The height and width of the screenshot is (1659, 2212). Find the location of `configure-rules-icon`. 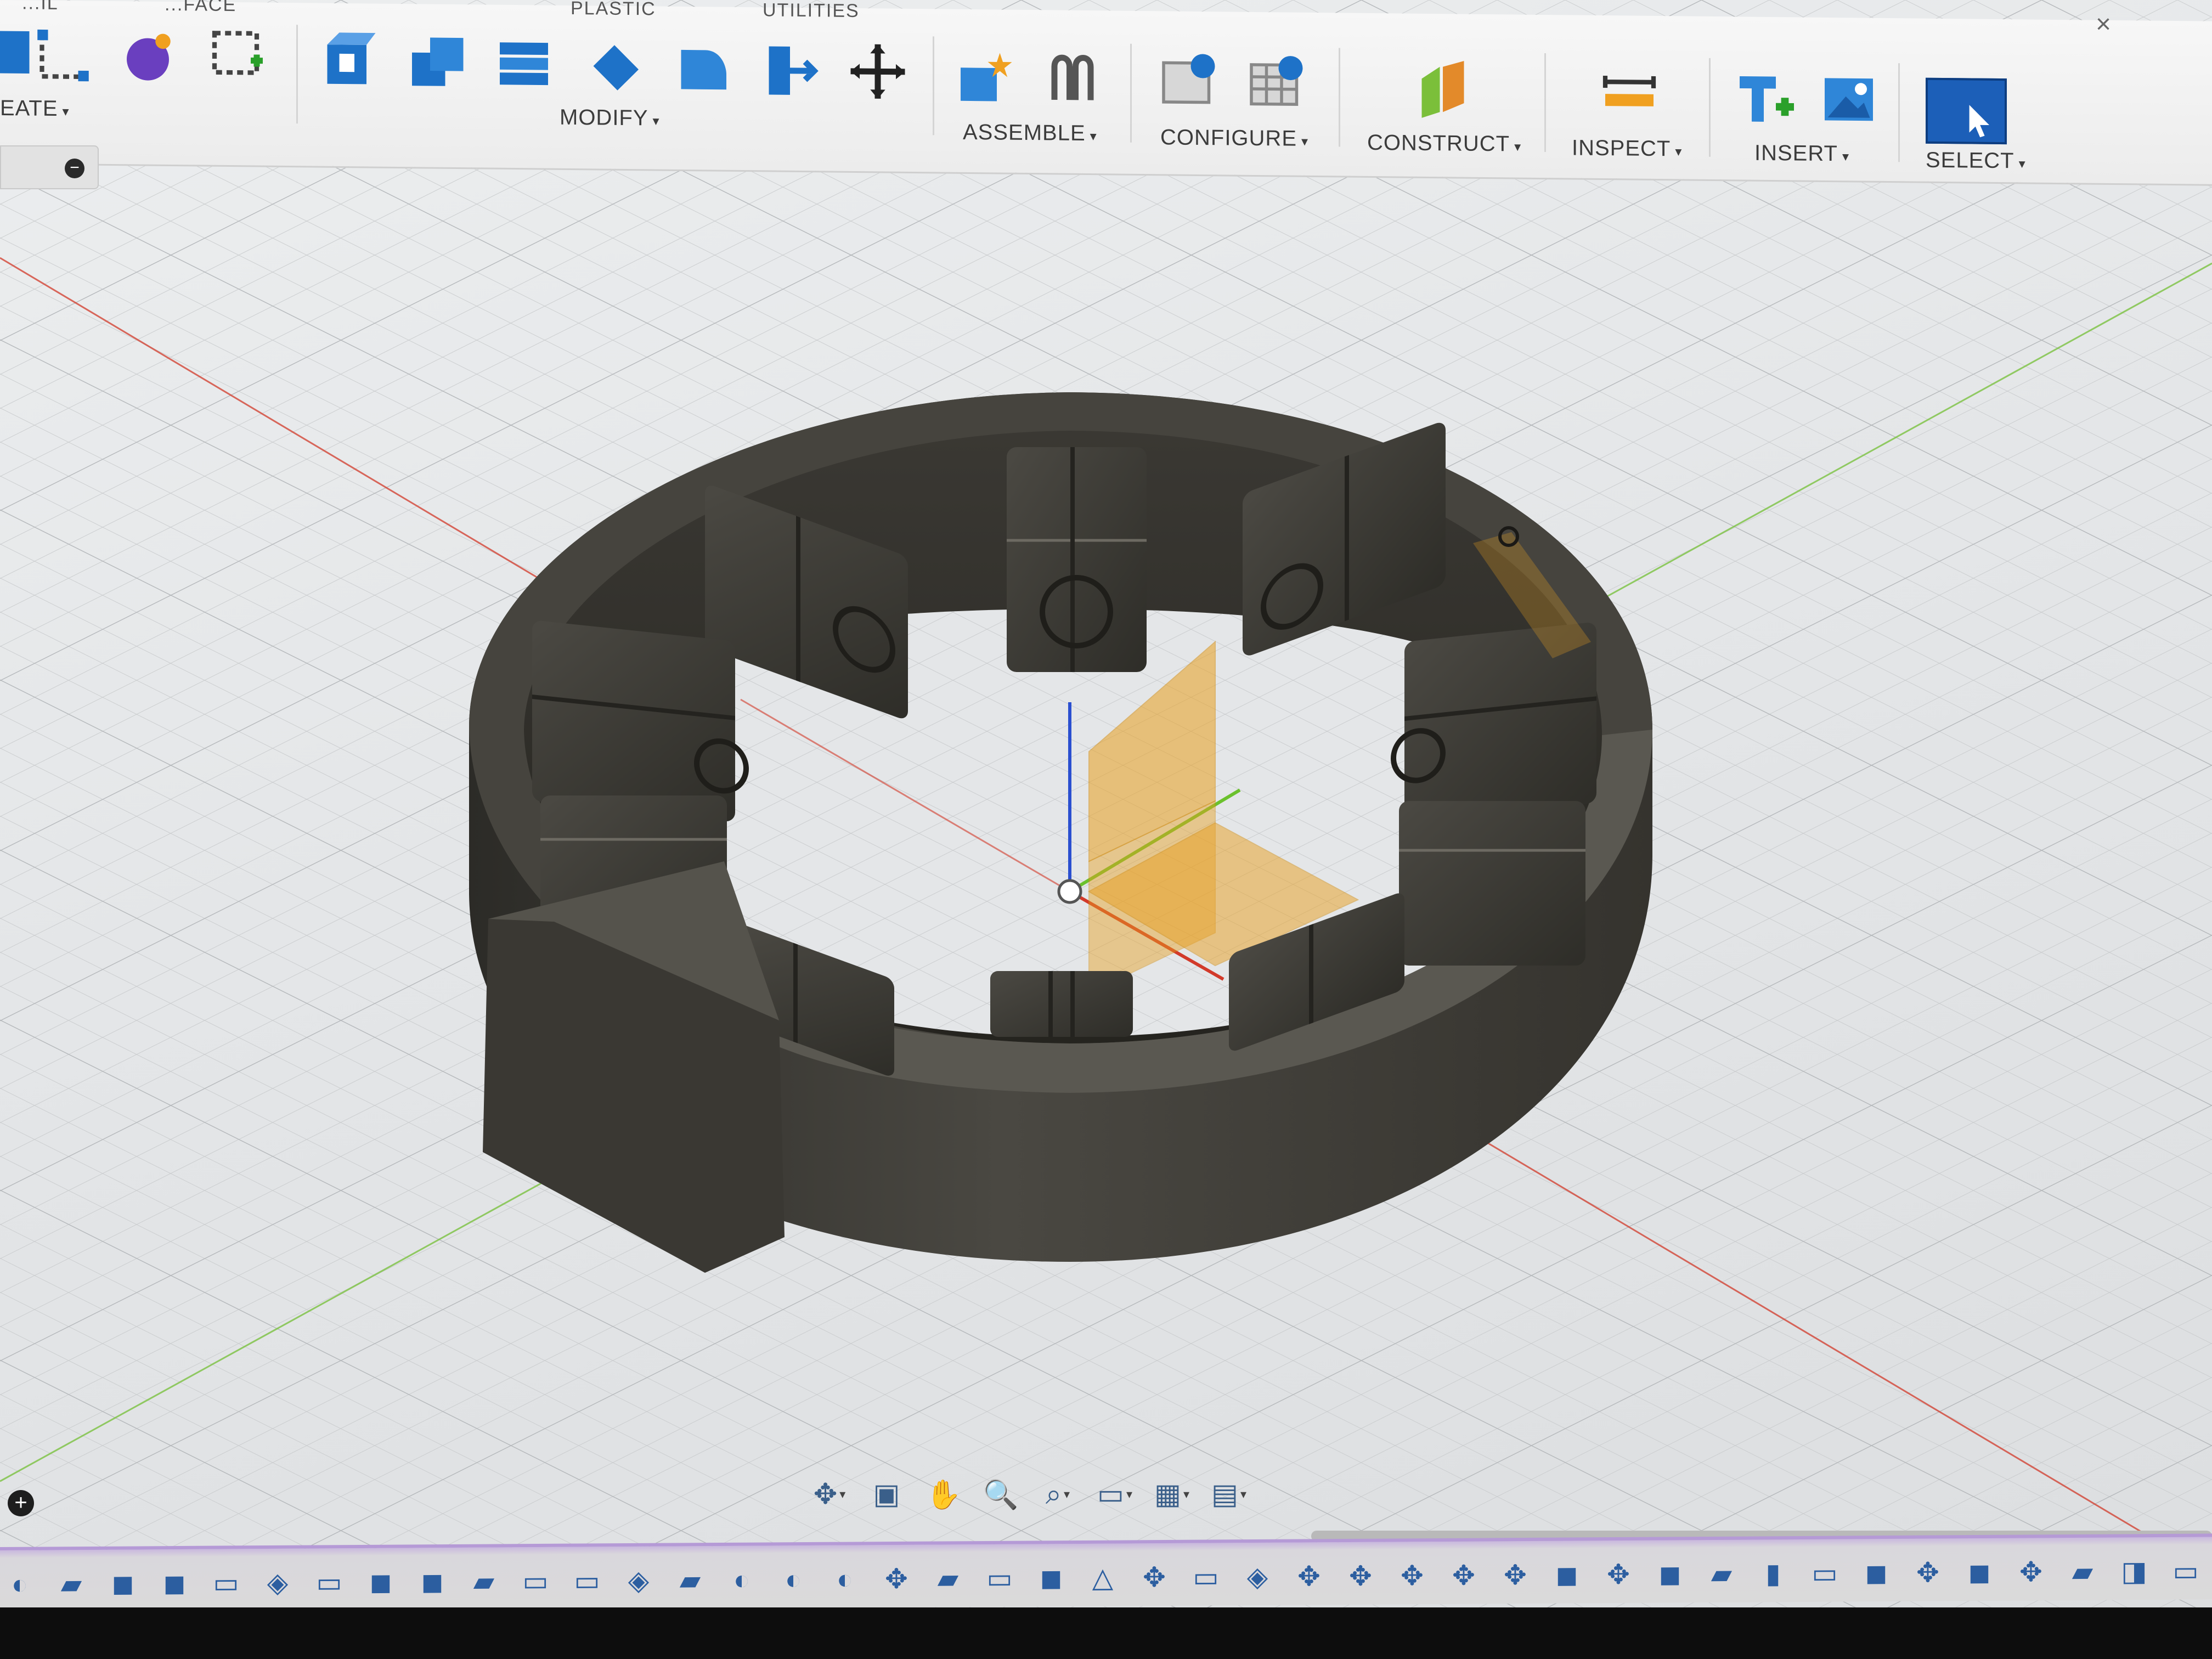

configure-rules-icon is located at coordinates (1276, 84).